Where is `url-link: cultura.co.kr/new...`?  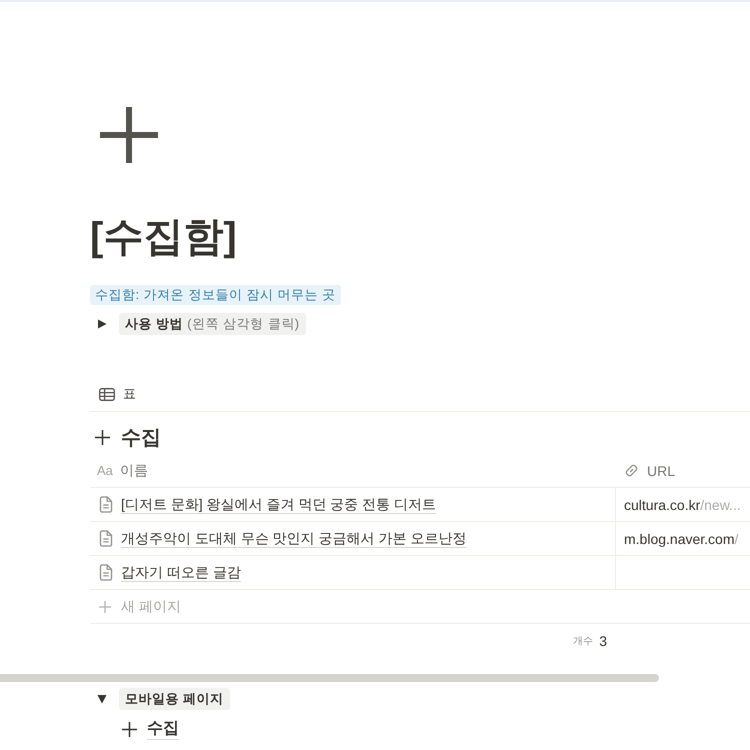
url-link: cultura.co.kr/new... is located at coordinates (682, 504).